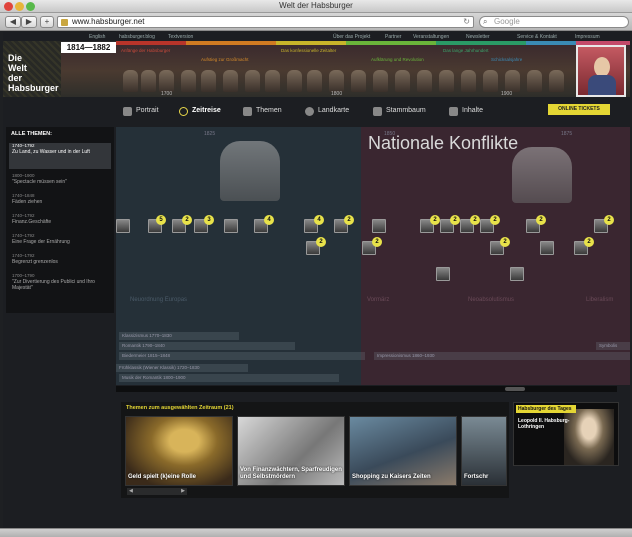  Describe the element at coordinates (60, 259) in the screenshot. I see `theme-item: 1740–1792 Begrenzt grenzenlos` at that location.